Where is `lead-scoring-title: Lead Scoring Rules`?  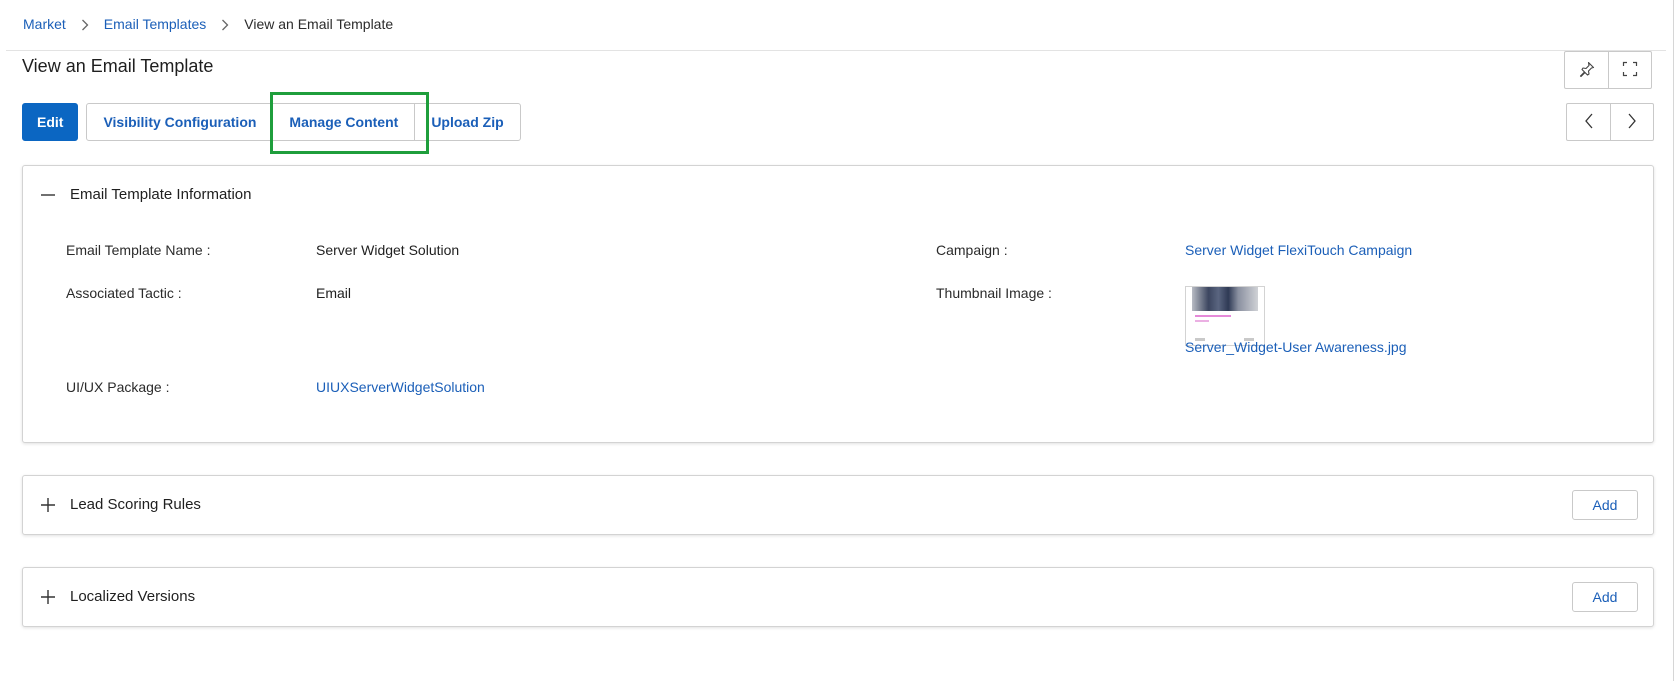 lead-scoring-title: Lead Scoring Rules is located at coordinates (135, 504).